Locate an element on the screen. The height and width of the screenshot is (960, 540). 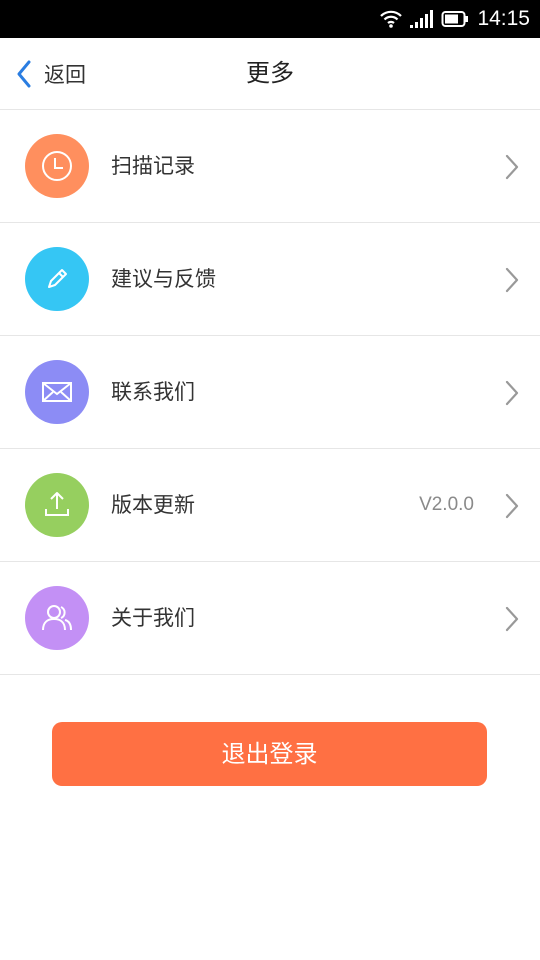
version-number: V2.0.0 is located at coordinates (446, 504).